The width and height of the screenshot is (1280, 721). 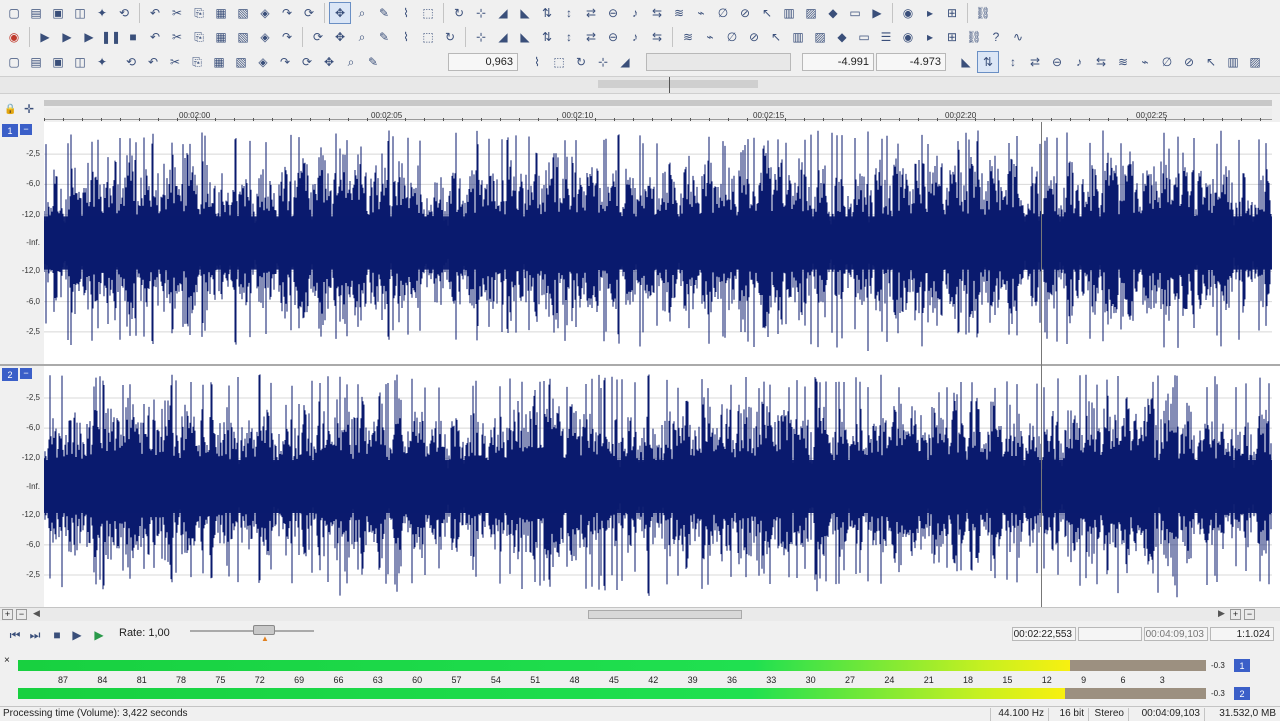 What do you see at coordinates (581, 62) in the screenshot?
I see `region-add-icon: ↻` at bounding box center [581, 62].